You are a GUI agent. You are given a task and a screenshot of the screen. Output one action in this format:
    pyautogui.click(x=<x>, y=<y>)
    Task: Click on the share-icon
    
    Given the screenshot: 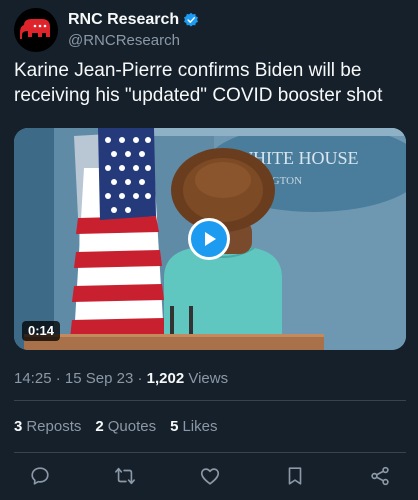 What is the action you would take?
    pyautogui.click(x=380, y=476)
    